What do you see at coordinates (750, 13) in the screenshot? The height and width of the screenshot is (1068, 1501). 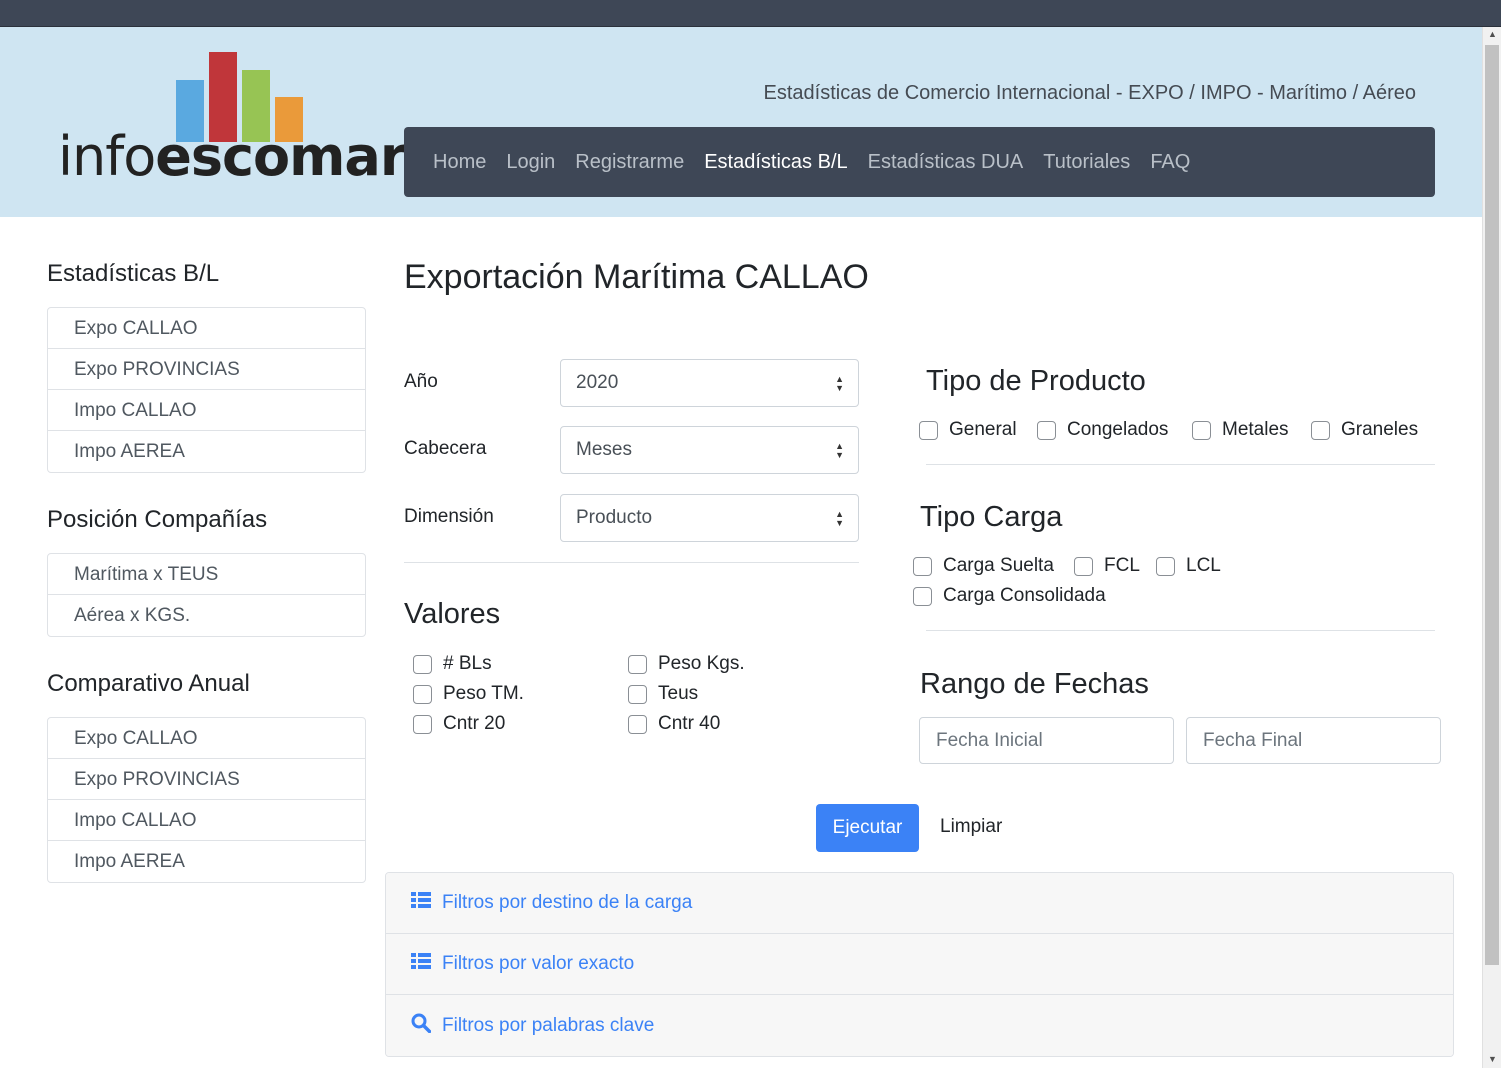 I see `browser-top-bar` at bounding box center [750, 13].